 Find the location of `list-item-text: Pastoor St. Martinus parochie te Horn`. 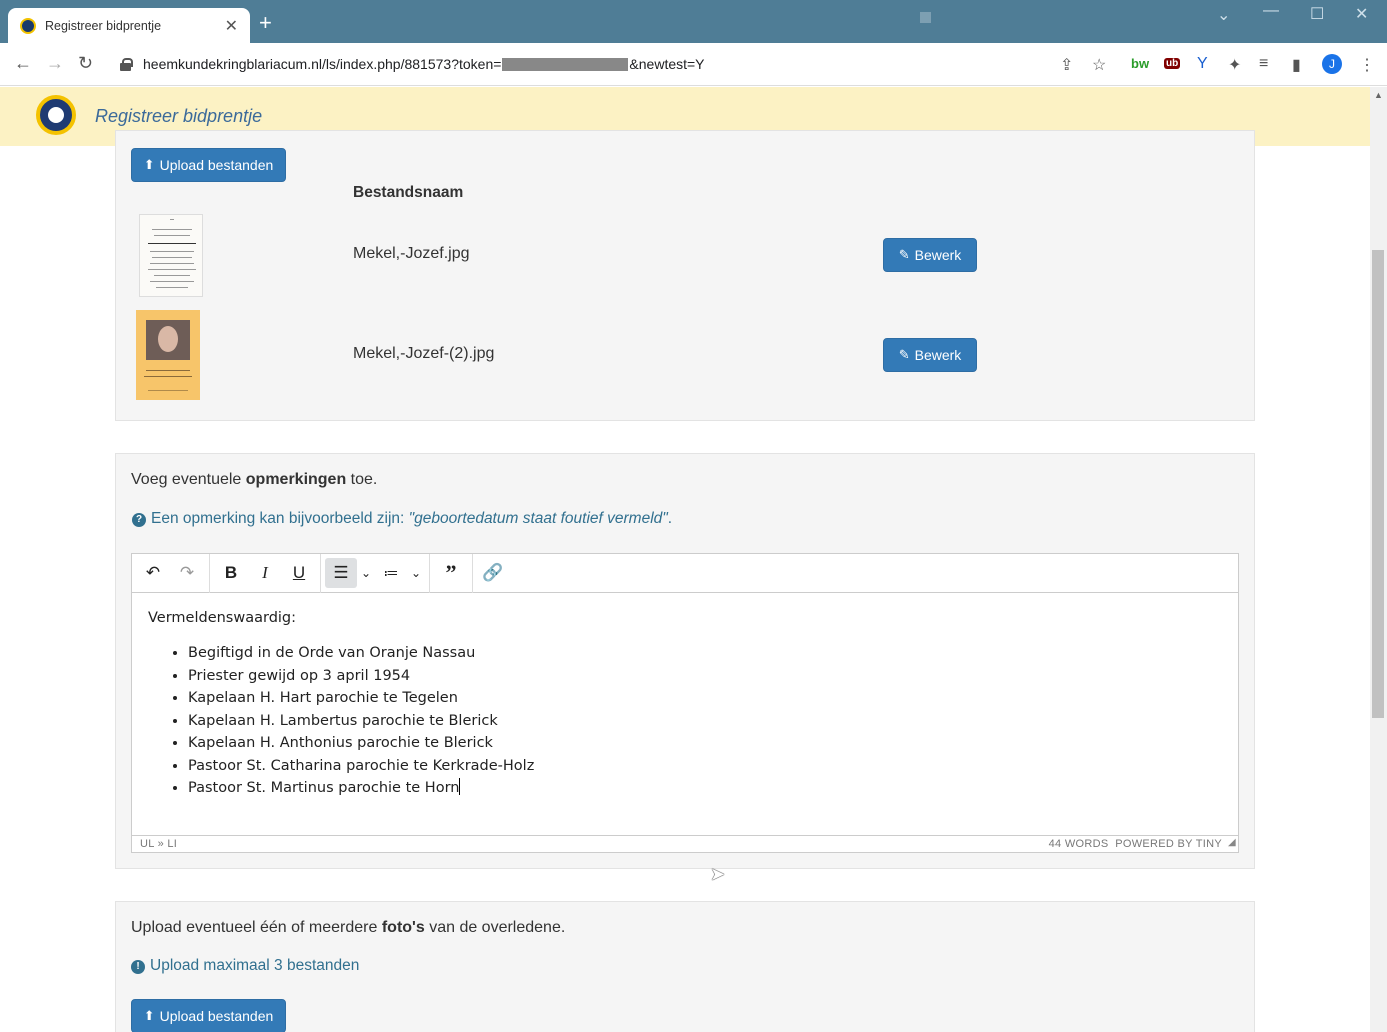

list-item-text: Pastoor St. Martinus parochie te Horn is located at coordinates (324, 788).